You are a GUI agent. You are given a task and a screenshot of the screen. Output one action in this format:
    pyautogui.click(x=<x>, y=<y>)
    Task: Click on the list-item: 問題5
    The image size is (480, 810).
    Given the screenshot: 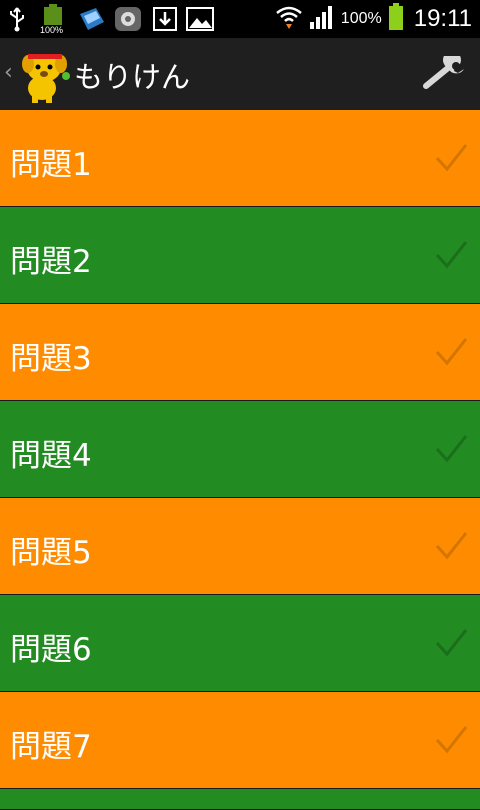 What is the action you would take?
    pyautogui.click(x=240, y=546)
    